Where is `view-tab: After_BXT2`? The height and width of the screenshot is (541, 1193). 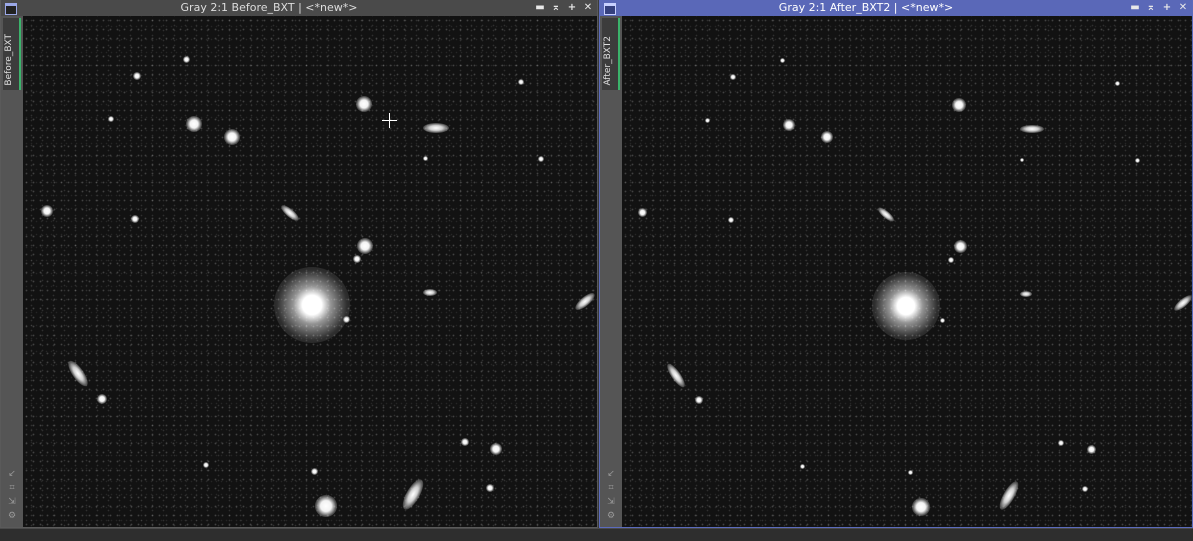
view-tab: After_BXT2 is located at coordinates (611, 54).